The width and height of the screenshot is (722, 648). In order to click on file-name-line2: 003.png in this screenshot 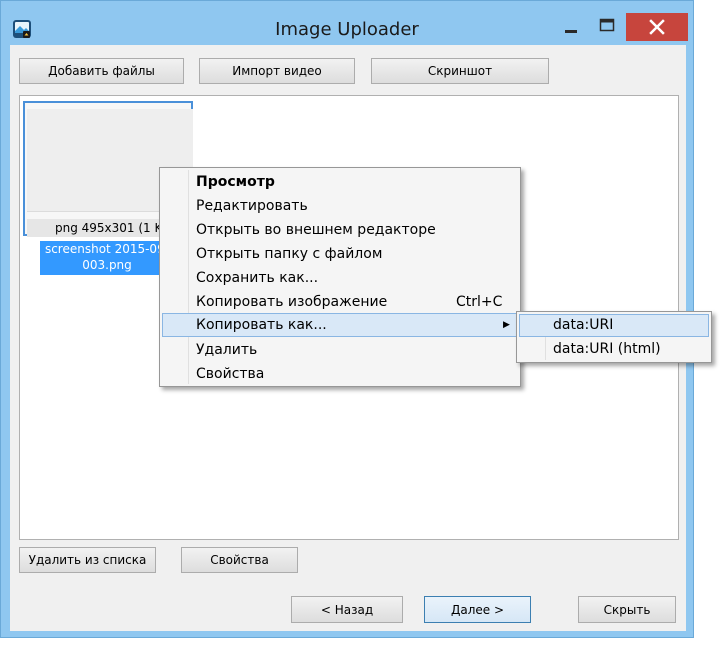, I will do `click(107, 265)`.